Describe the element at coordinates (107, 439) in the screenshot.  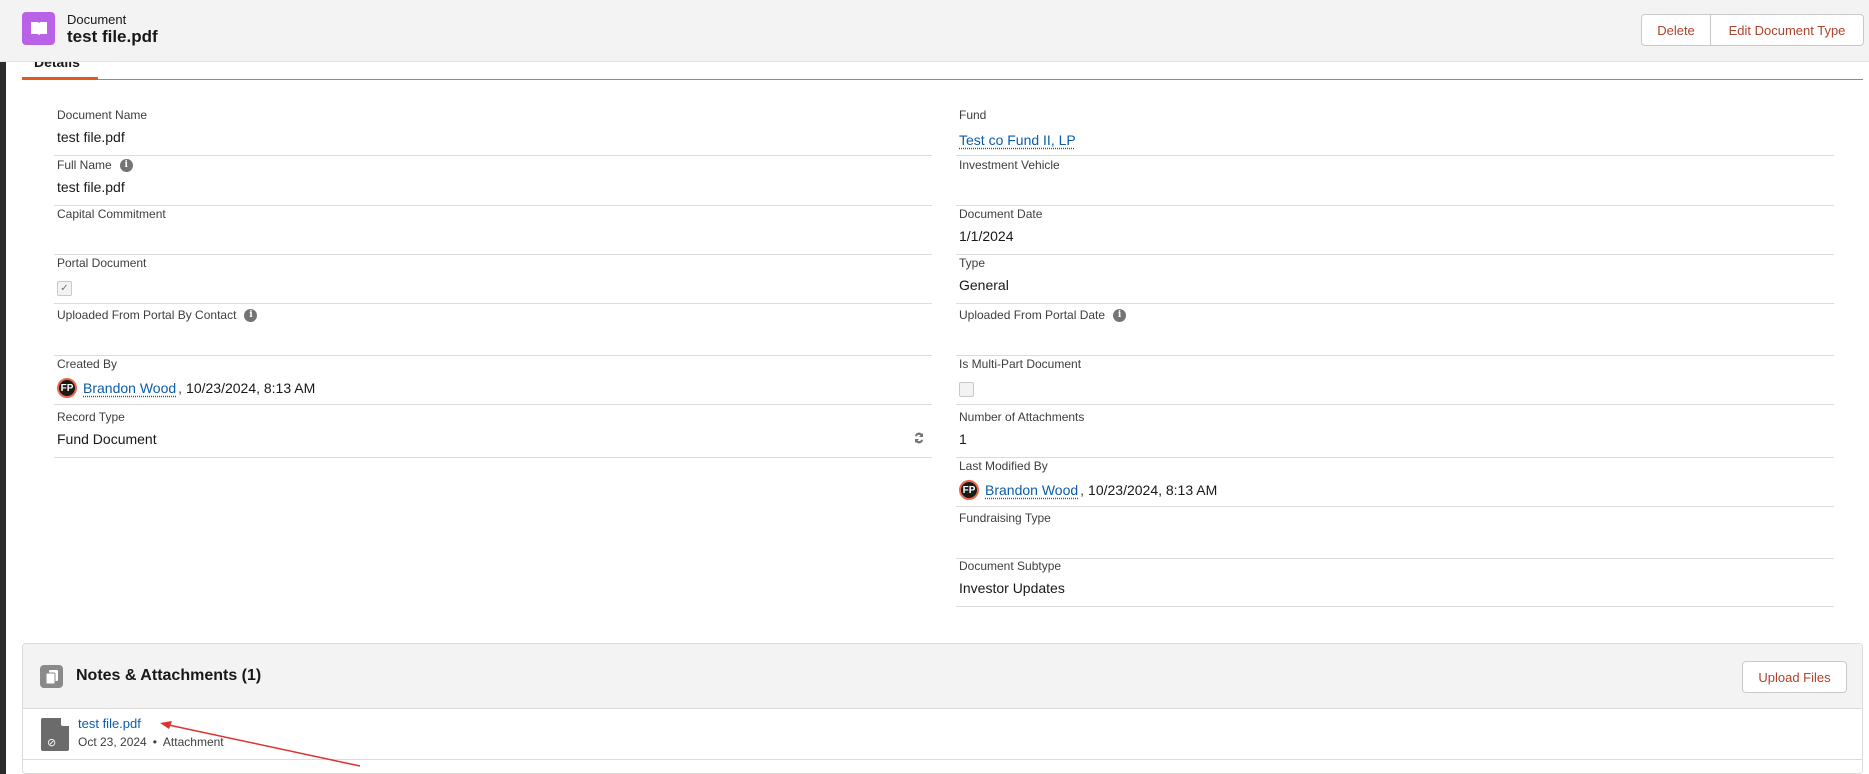
I see `field-value: Fund Document` at that location.